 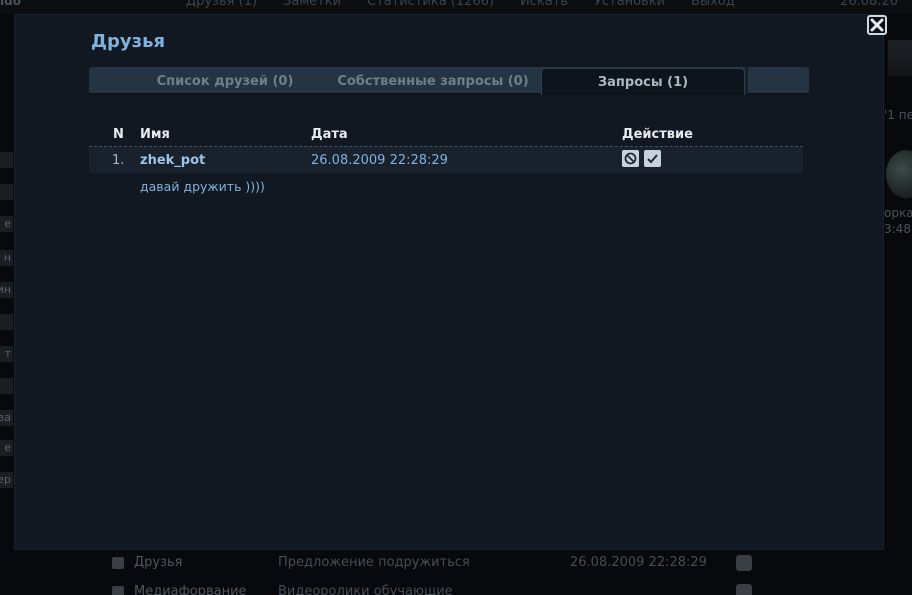 I want to click on friend-name-link: zhek_pot, so click(x=172, y=160).